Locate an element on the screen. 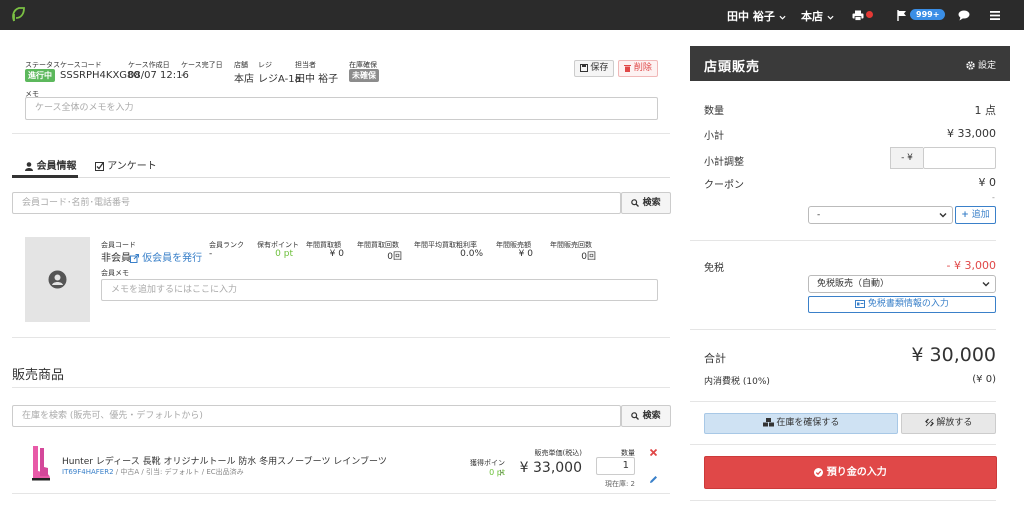 The height and width of the screenshot is (505, 1024). chat-button is located at coordinates (964, 14).